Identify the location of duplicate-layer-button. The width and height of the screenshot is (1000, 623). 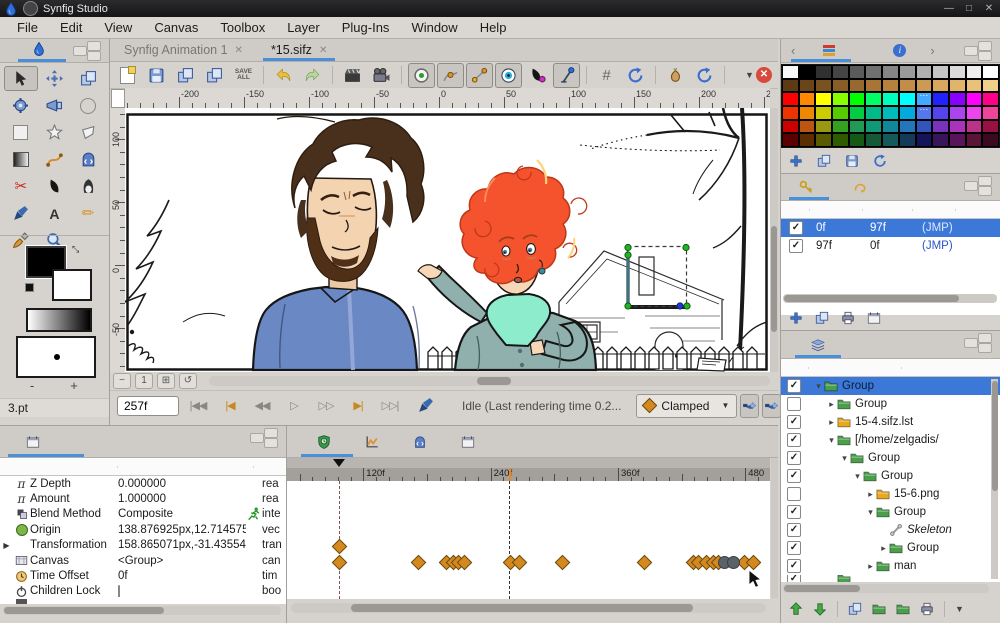
(855, 609).